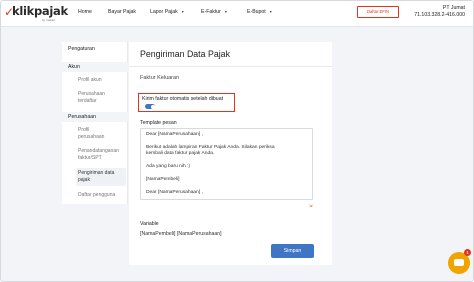  What do you see at coordinates (256, 12) in the screenshot?
I see `nav-e-bupot-label: E-Bupot` at bounding box center [256, 12].